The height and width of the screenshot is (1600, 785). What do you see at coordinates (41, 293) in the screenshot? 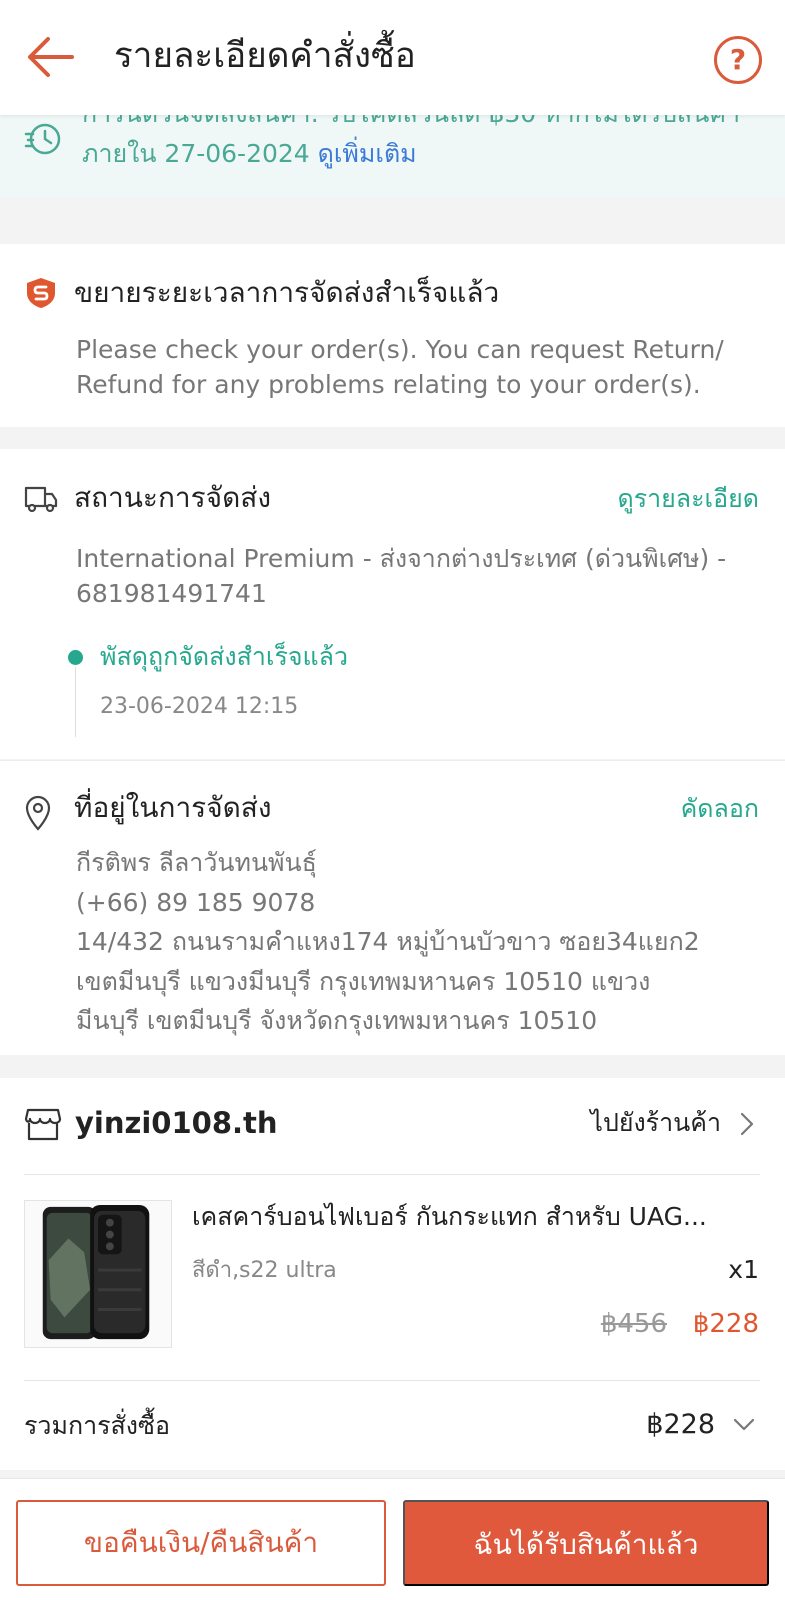
I see `shield-icon` at bounding box center [41, 293].